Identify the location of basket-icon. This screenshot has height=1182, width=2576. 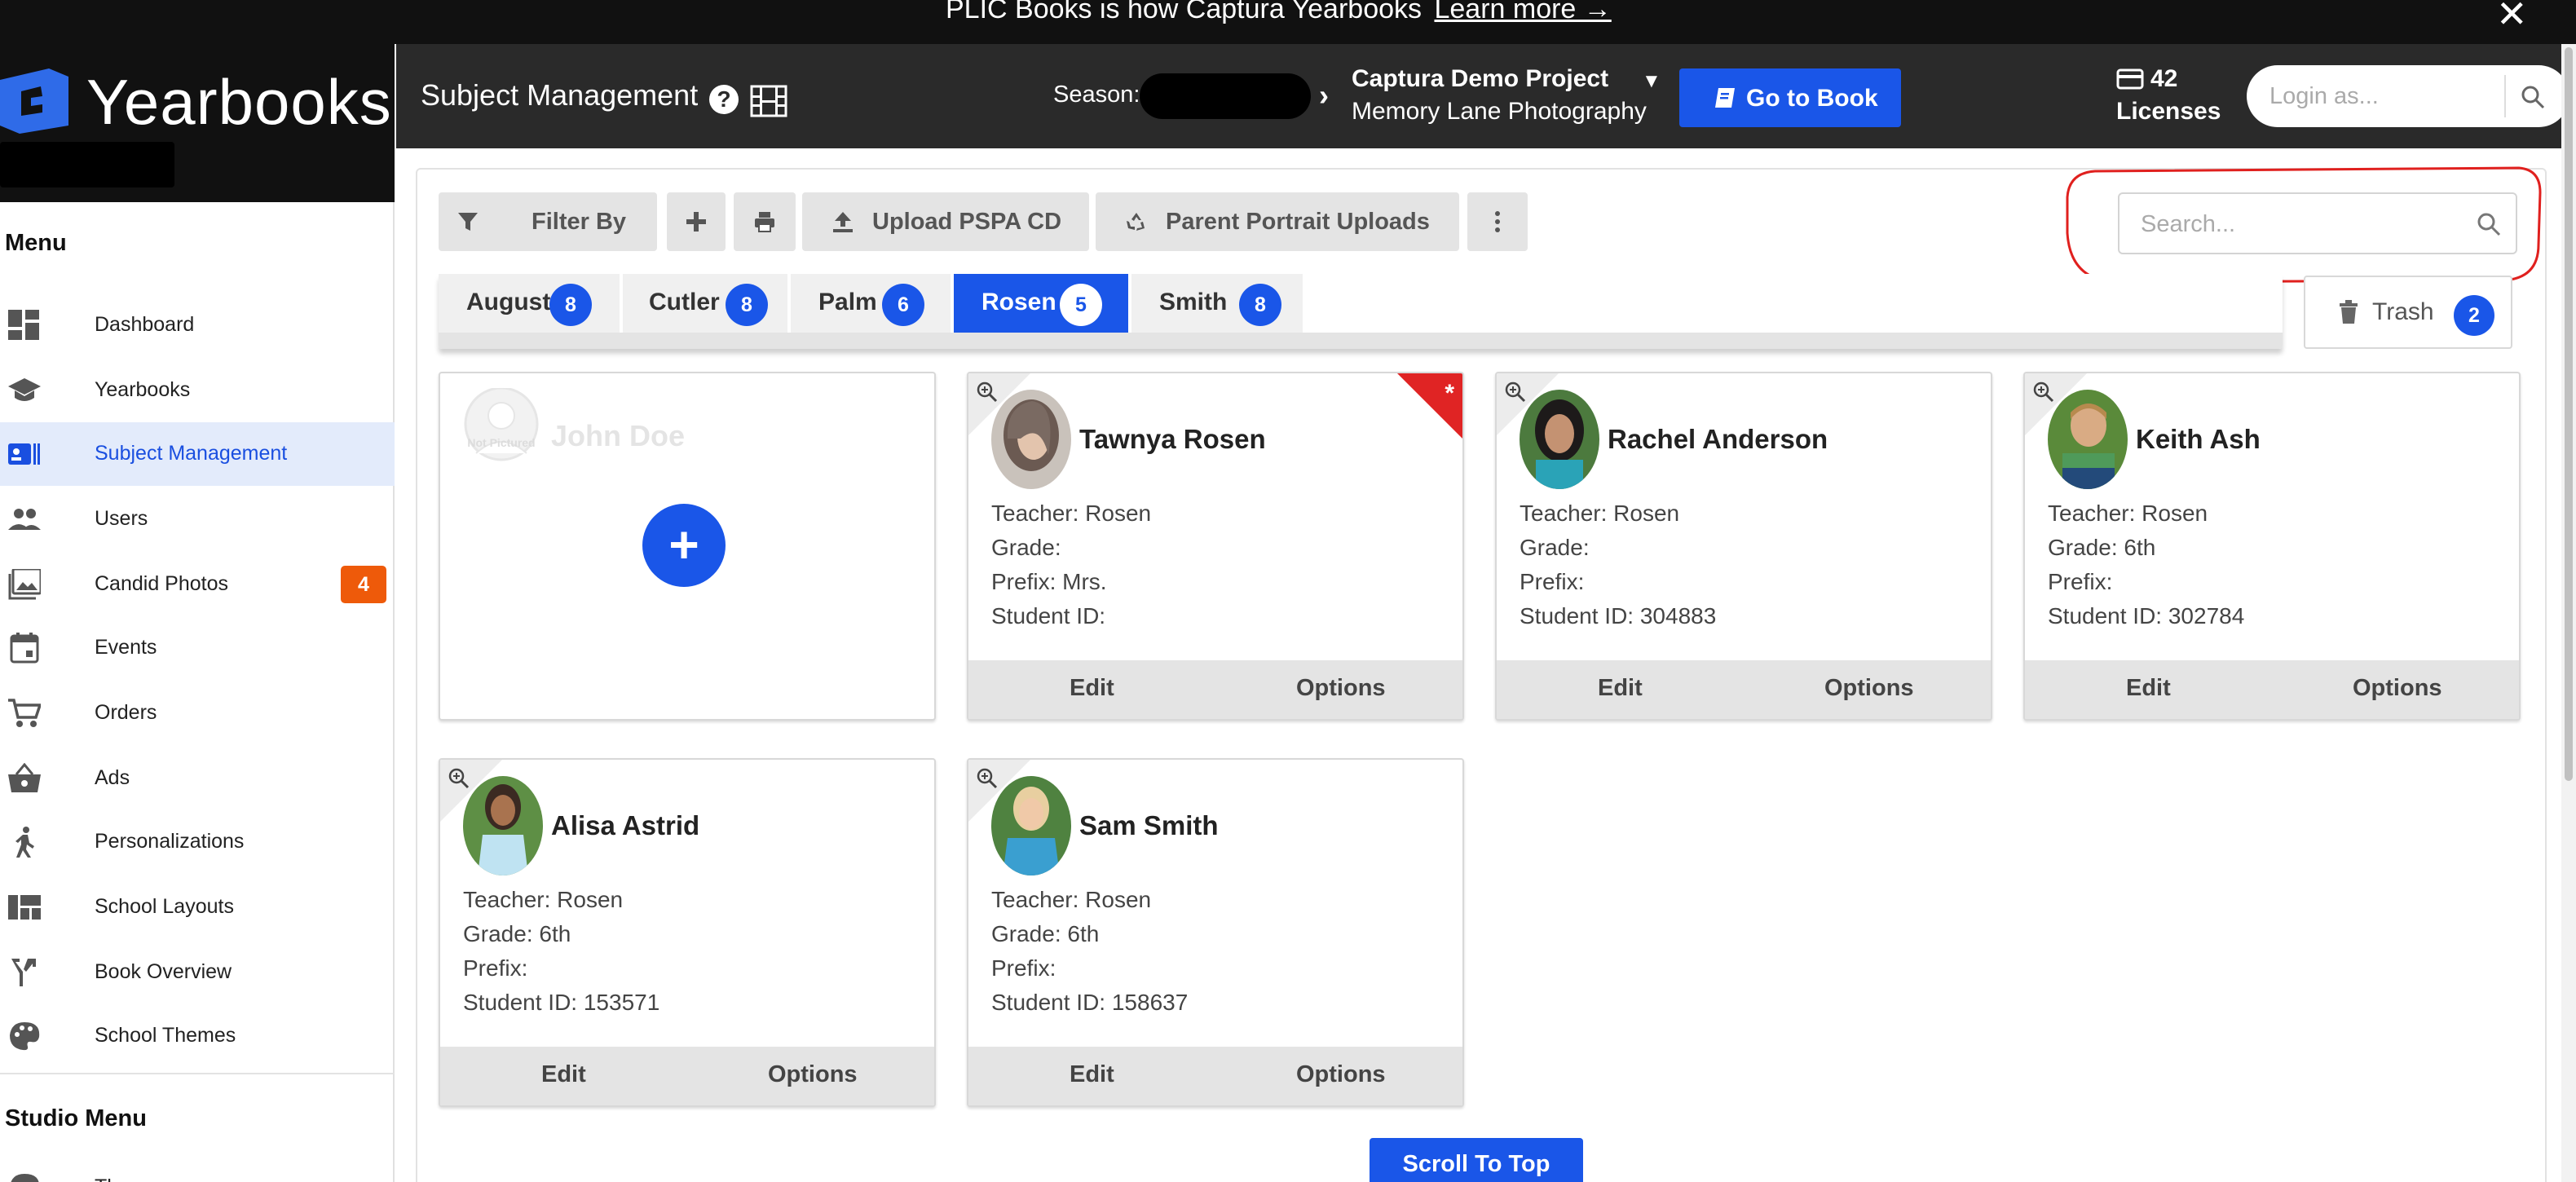
(24, 777).